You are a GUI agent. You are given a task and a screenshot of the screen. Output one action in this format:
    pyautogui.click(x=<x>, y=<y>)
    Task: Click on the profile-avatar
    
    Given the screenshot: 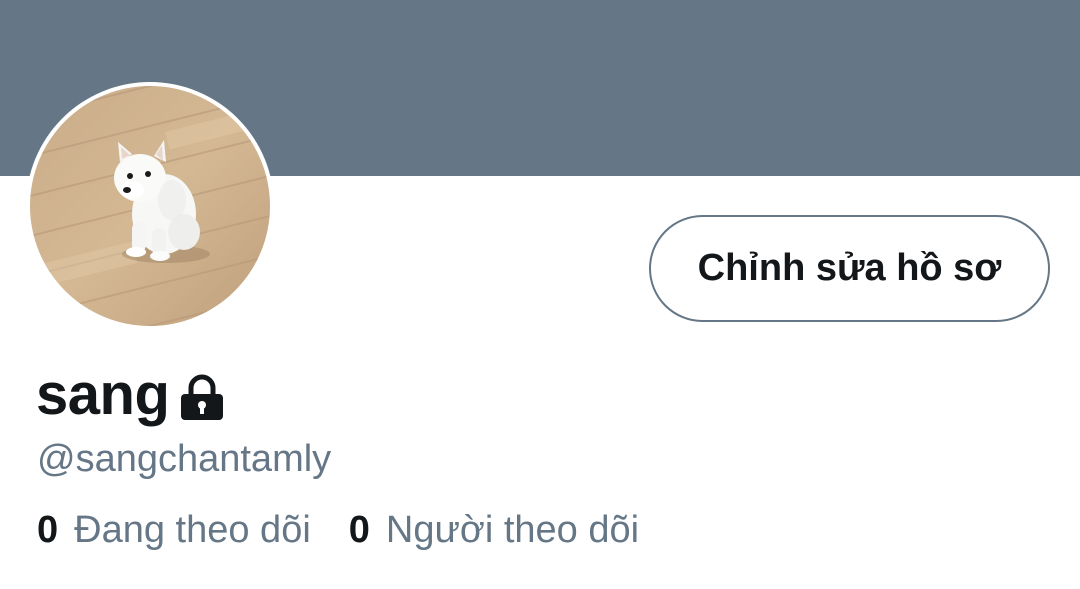 What is the action you would take?
    pyautogui.click(x=150, y=206)
    